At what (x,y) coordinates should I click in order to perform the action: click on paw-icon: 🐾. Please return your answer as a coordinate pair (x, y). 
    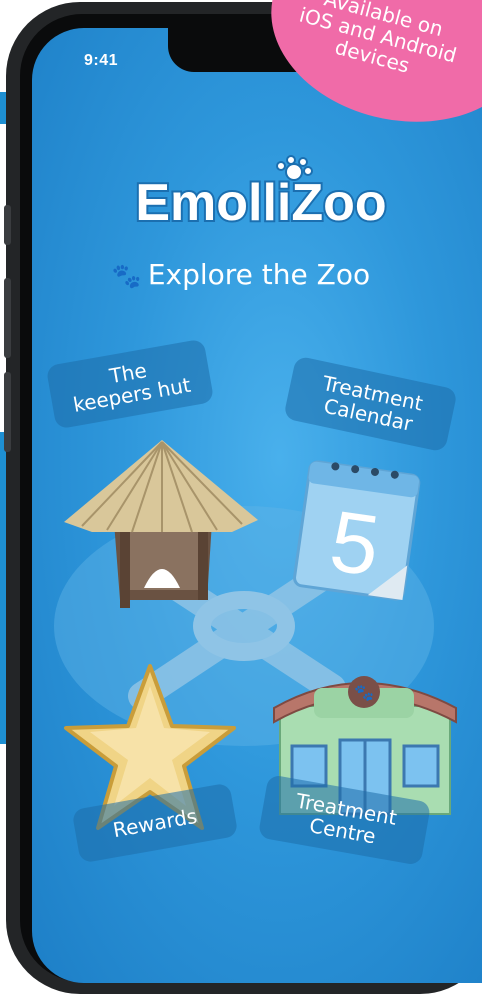
    Looking at the image, I should click on (126, 276).